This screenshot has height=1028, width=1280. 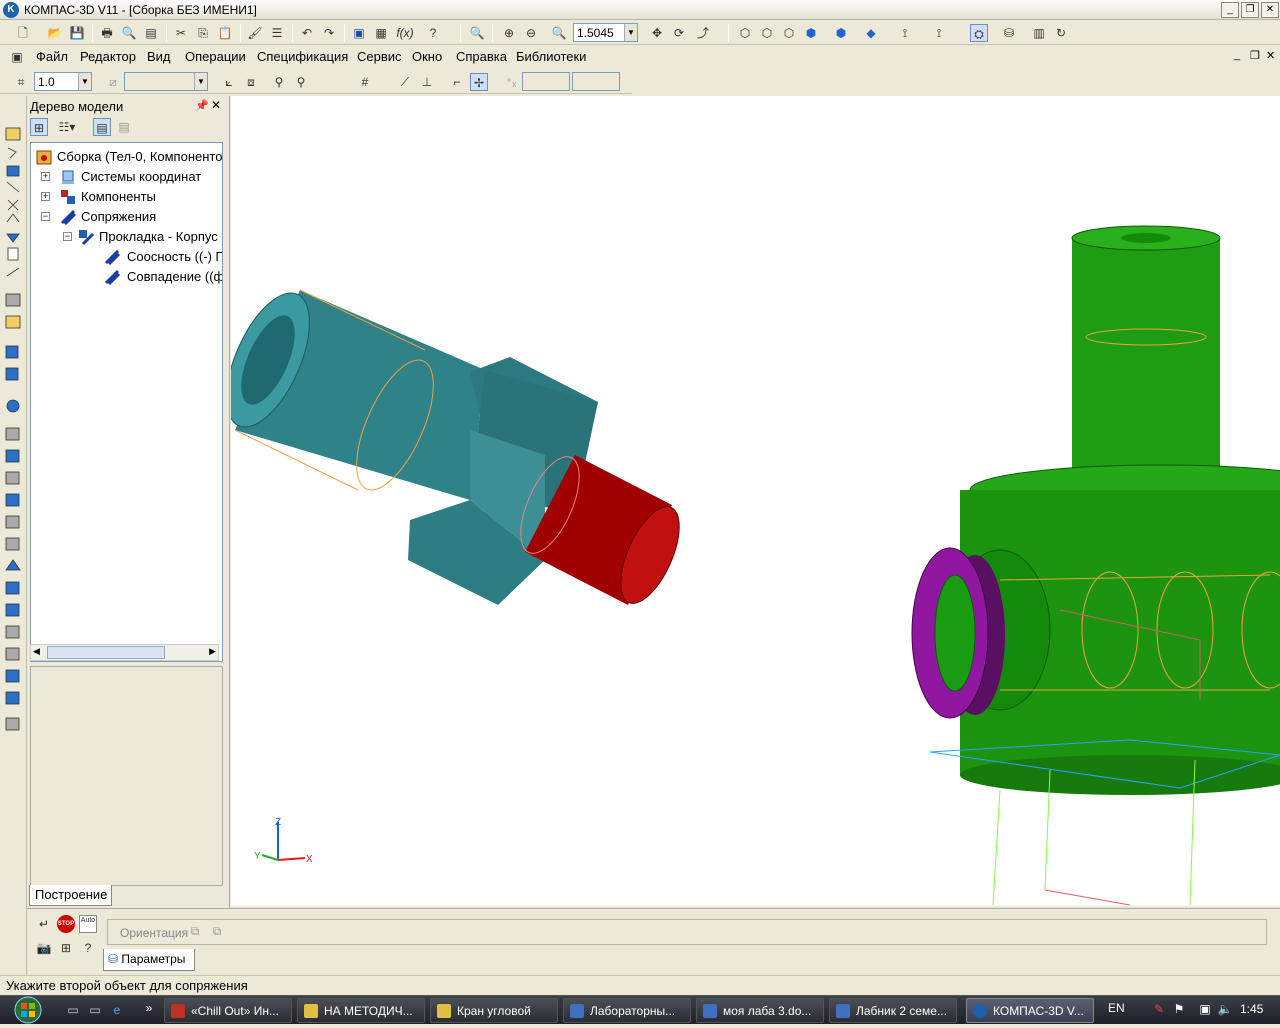 What do you see at coordinates (129, 33) in the screenshot?
I see `print-preview-icon: 🔍` at bounding box center [129, 33].